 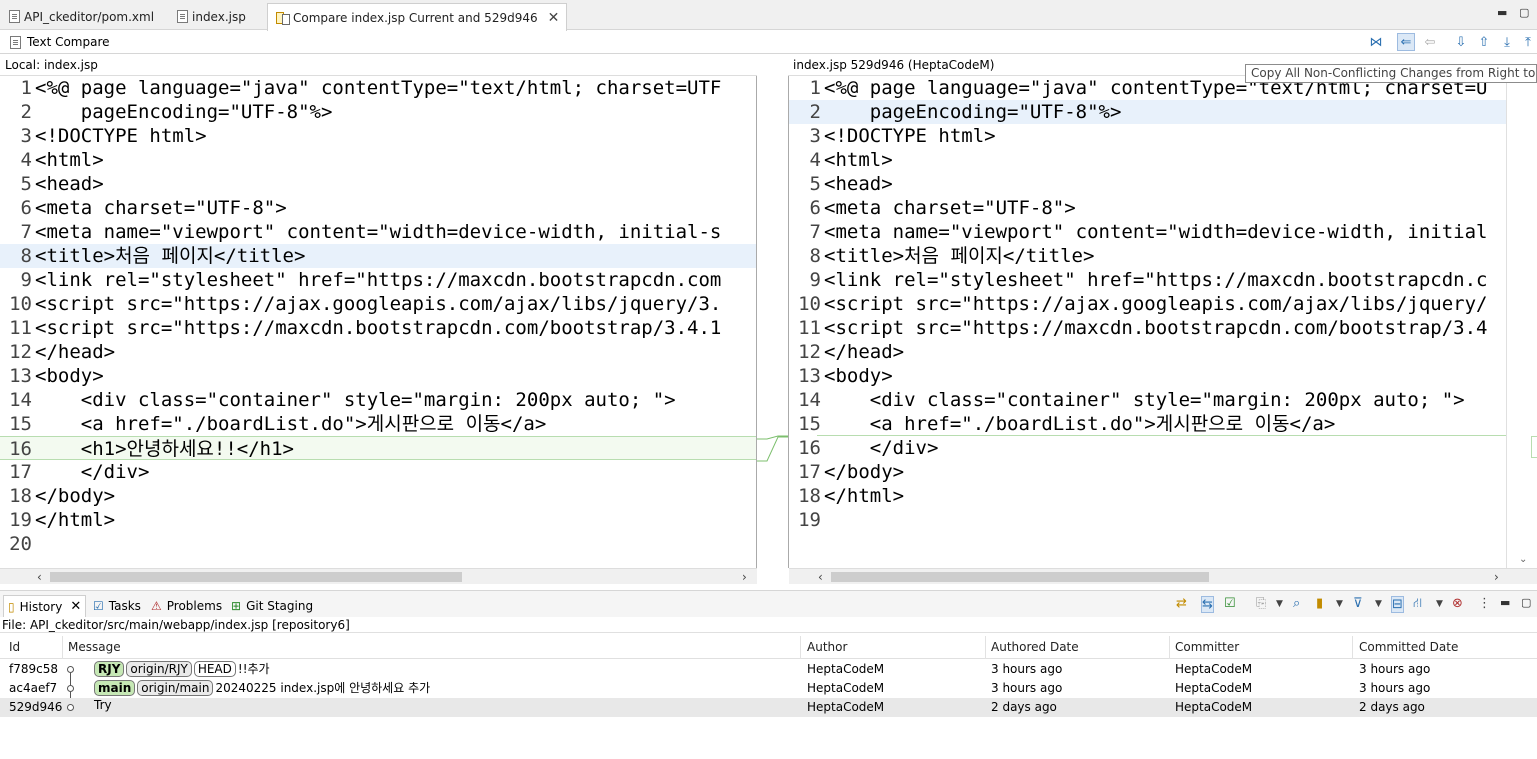 What do you see at coordinates (1020, 577) in the screenshot?
I see `right-hscroll-thumb` at bounding box center [1020, 577].